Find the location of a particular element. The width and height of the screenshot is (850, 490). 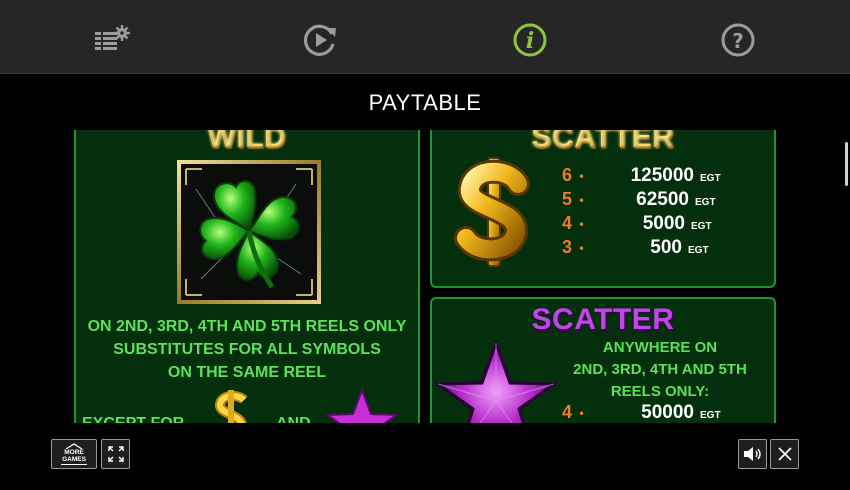

clover-symbol is located at coordinates (249, 232).